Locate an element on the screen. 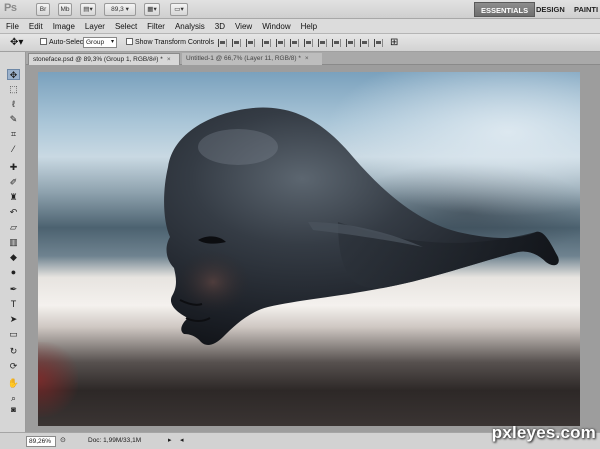 The image size is (600, 449). move-tool-icon: ✥ is located at coordinates (13, 74).